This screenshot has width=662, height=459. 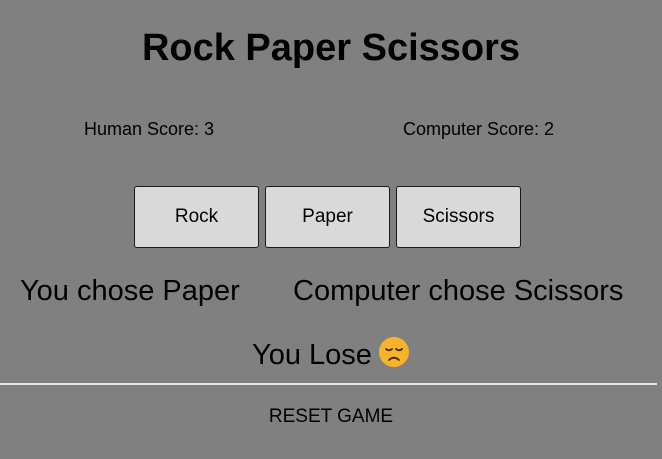 What do you see at coordinates (328, 384) in the screenshot?
I see `divider` at bounding box center [328, 384].